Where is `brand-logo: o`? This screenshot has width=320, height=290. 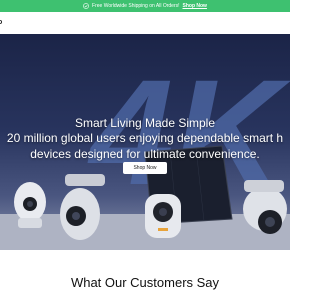
brand-logo: o is located at coordinates (1, 22).